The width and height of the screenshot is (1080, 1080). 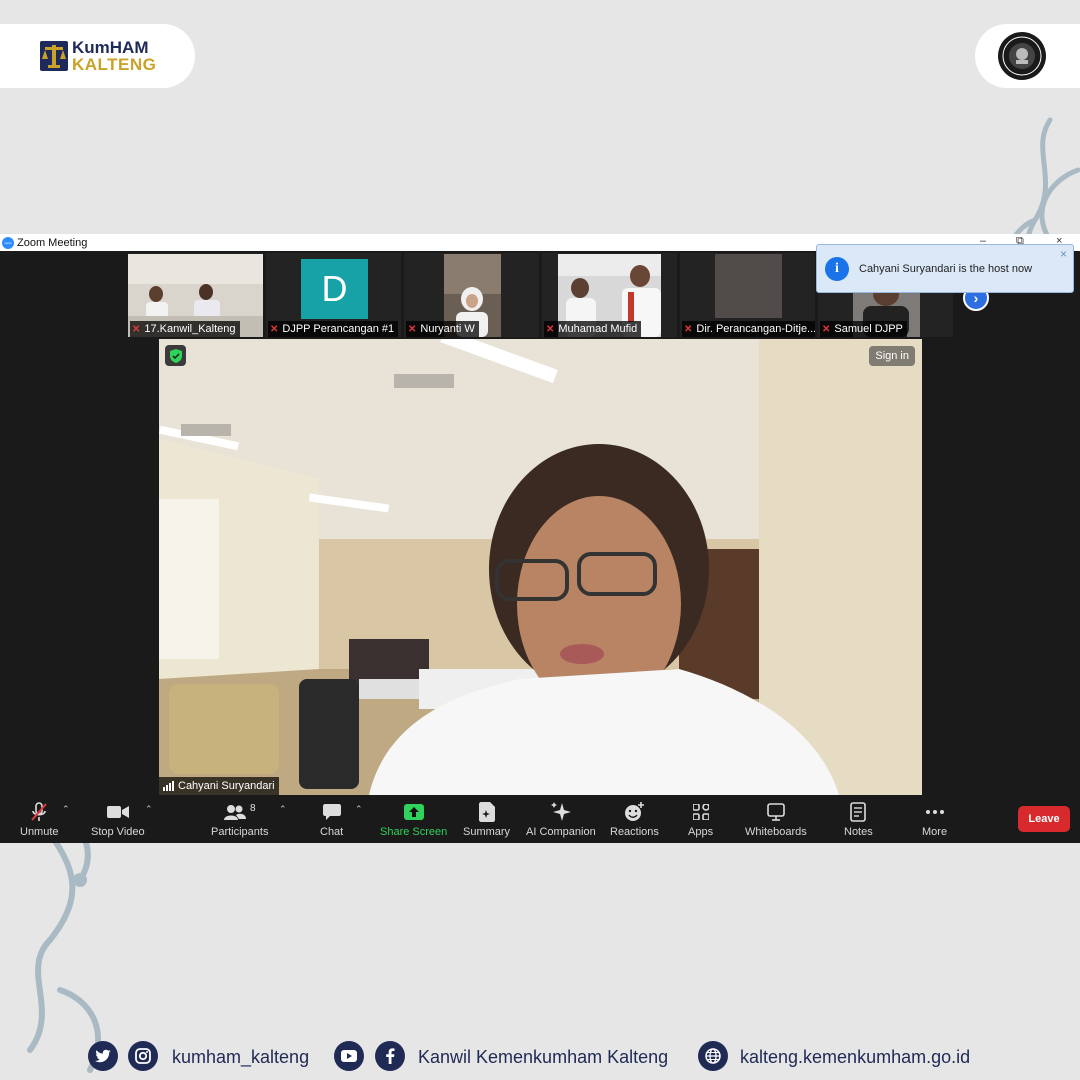 I want to click on share-screen-icon, so click(x=413, y=812).